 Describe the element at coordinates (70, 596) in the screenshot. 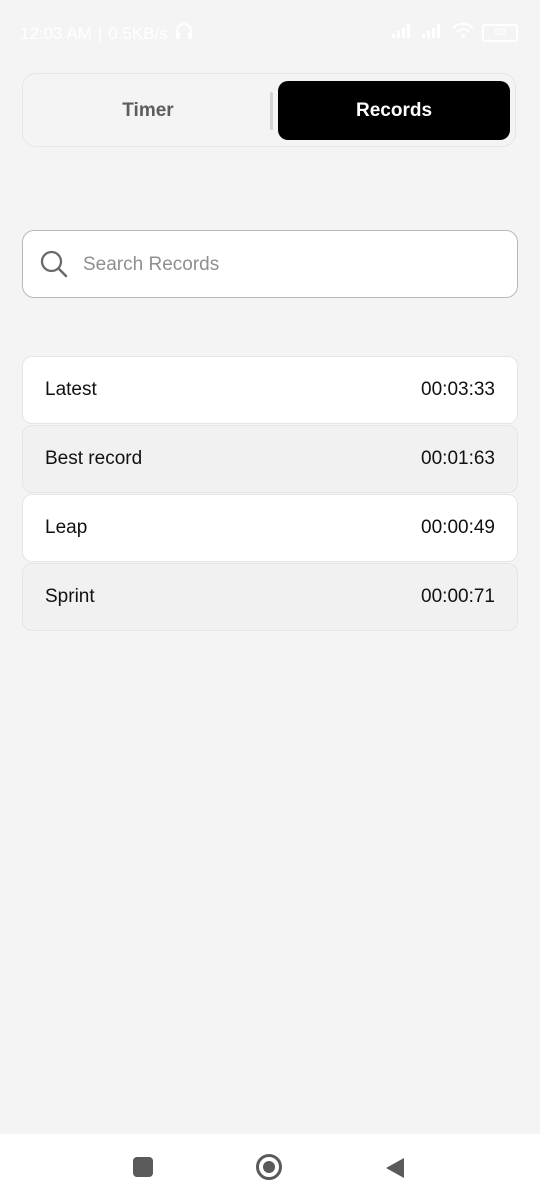

I see `record-name: Sprint` at that location.